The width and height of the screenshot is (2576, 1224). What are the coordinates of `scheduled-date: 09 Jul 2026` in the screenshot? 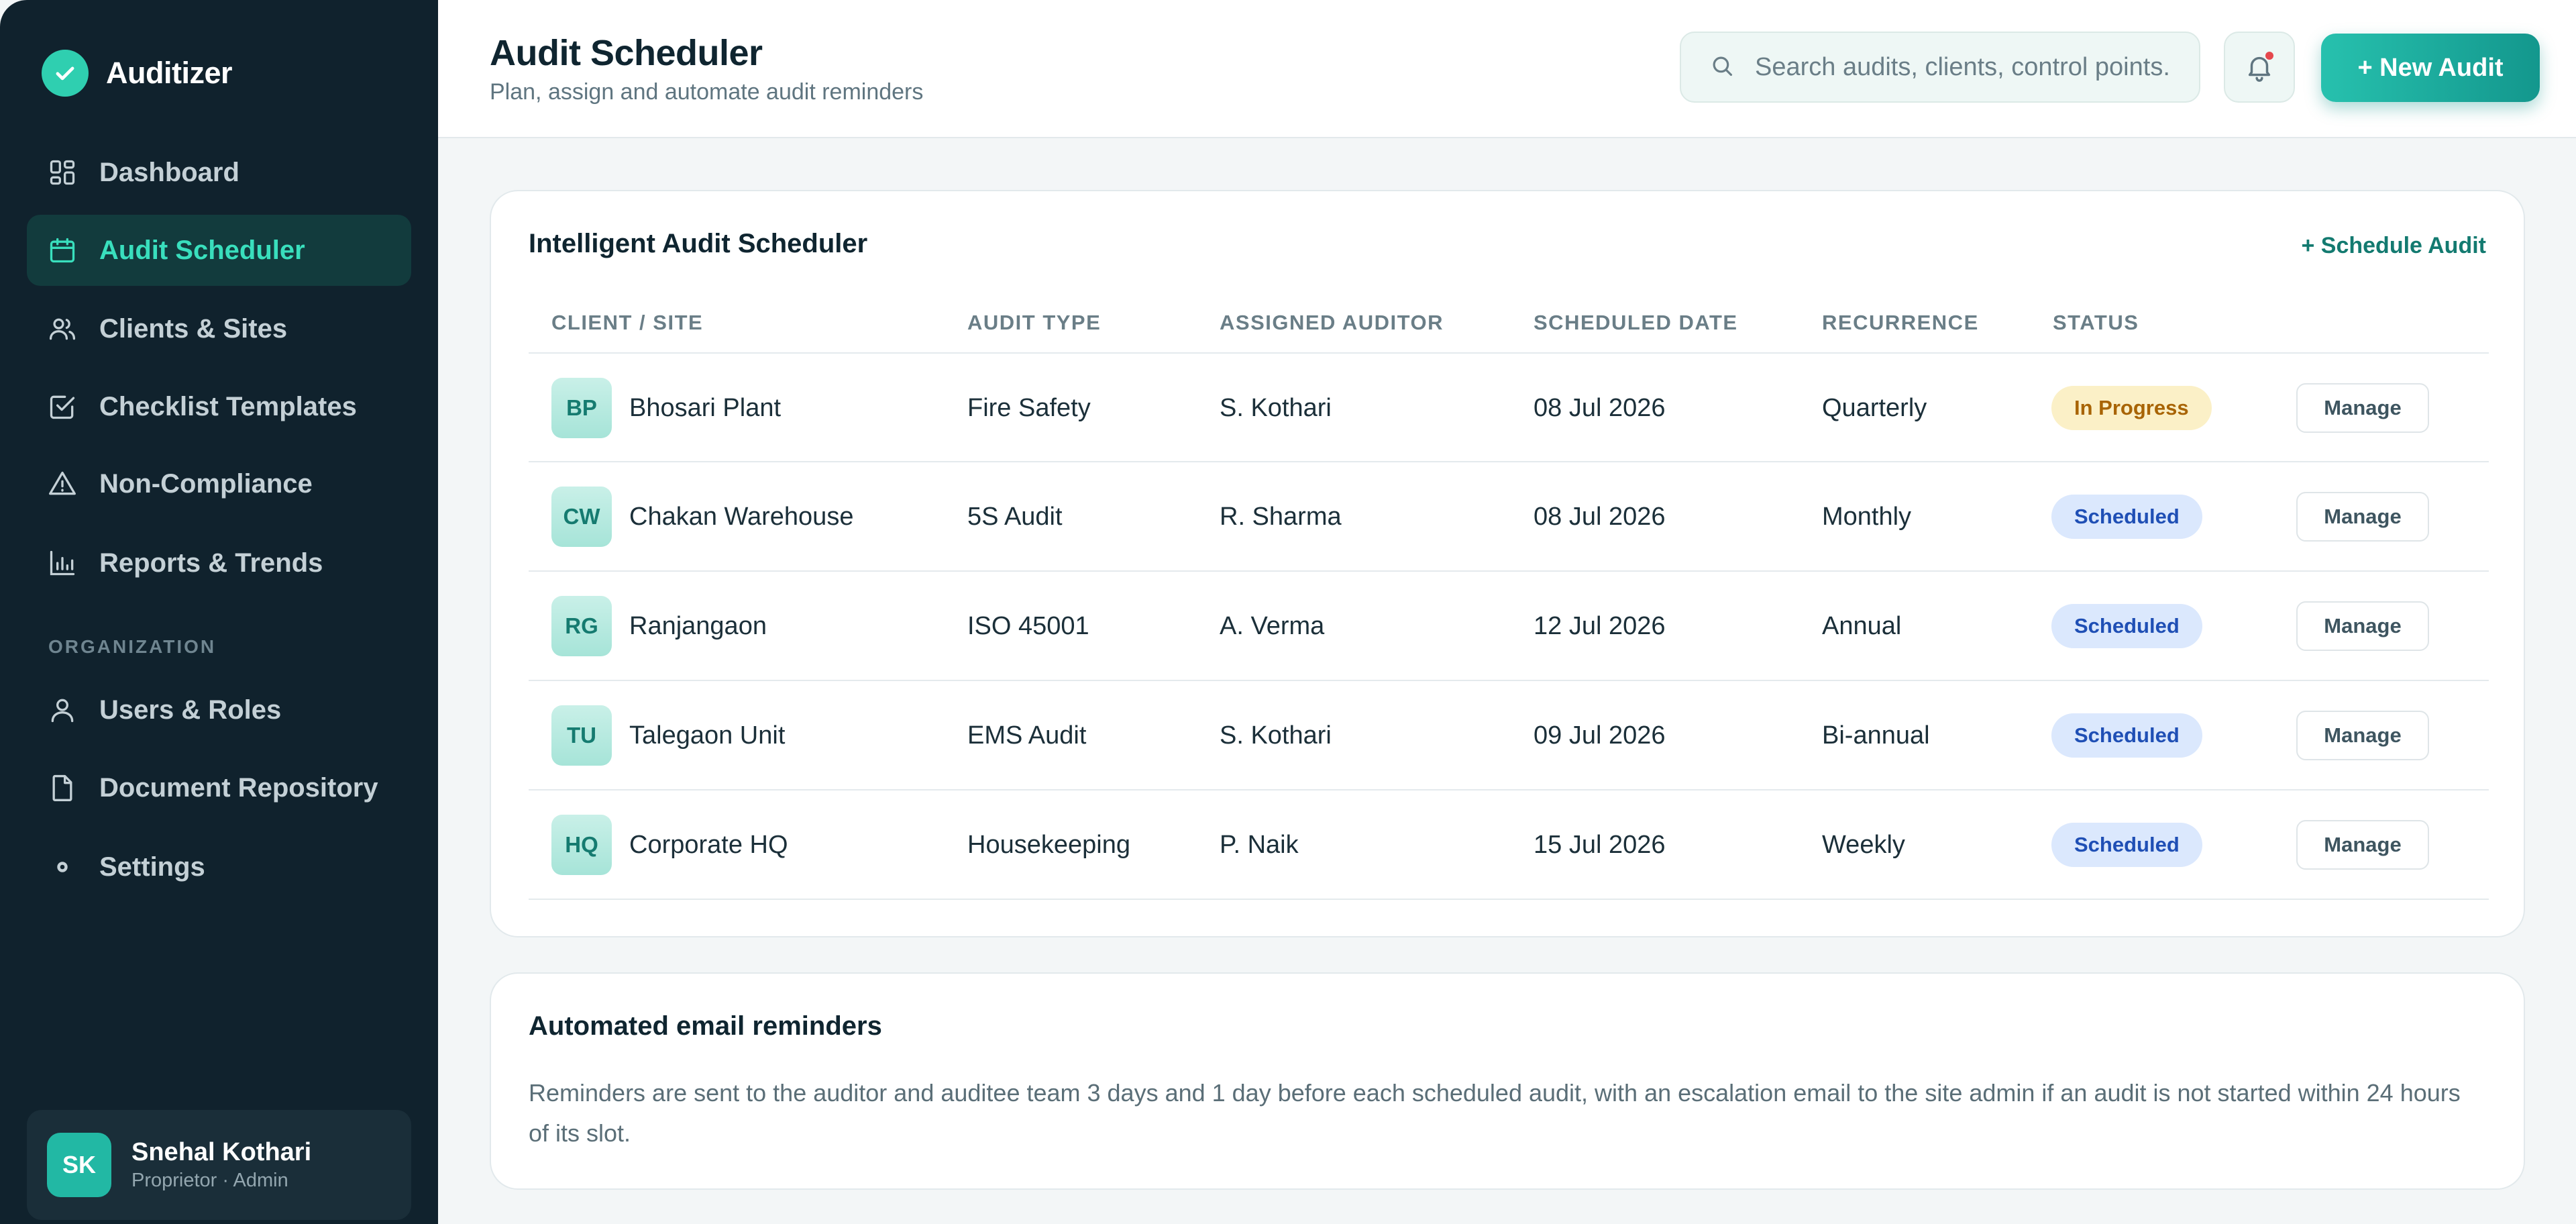 It's located at (1600, 735).